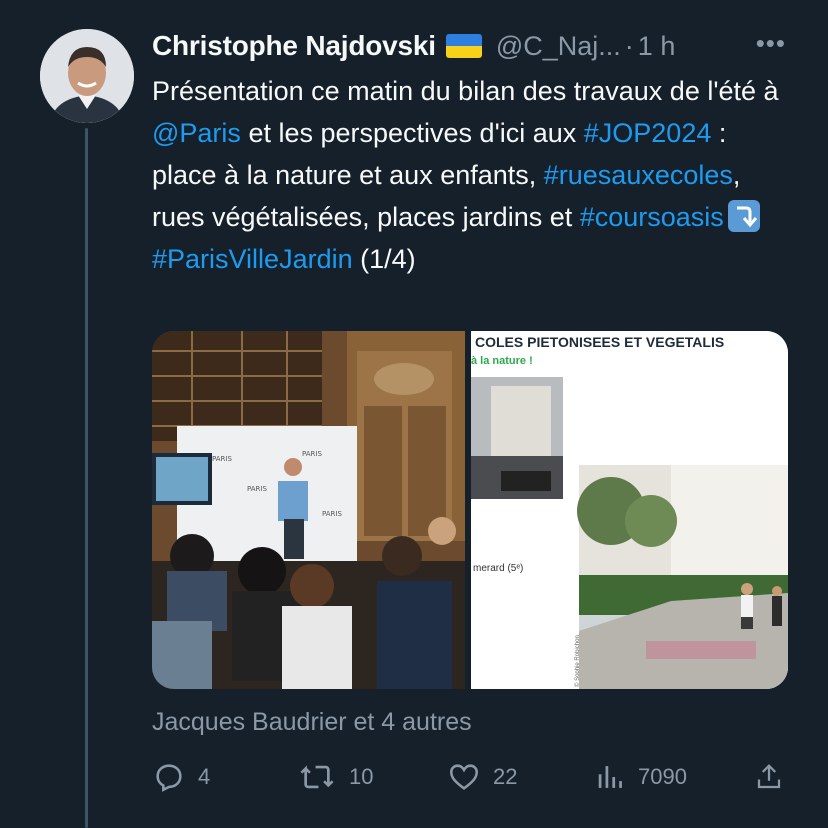 The image size is (828, 828). I want to click on retweet-count: 10, so click(361, 776).